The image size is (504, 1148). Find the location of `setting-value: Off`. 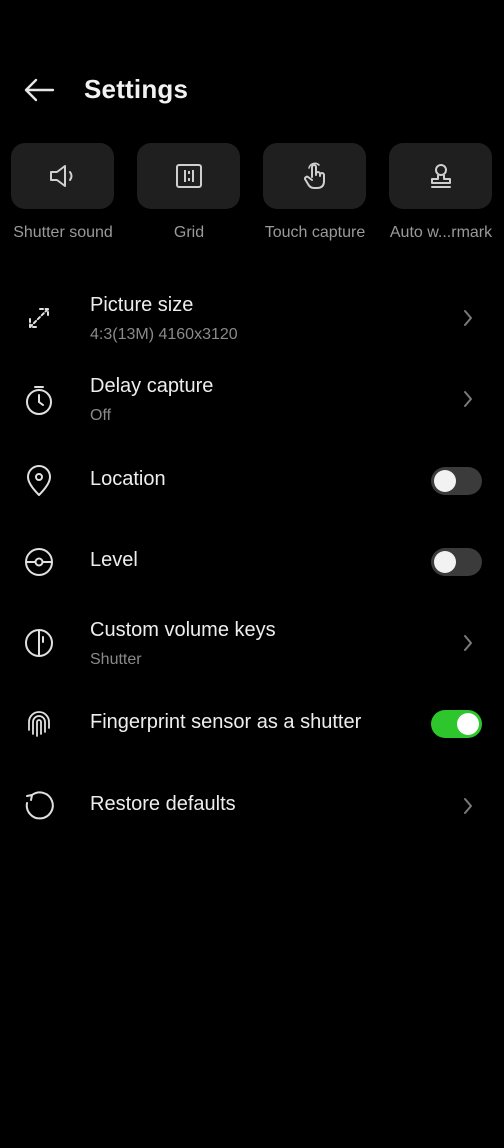

setting-value: Off is located at coordinates (101, 415).